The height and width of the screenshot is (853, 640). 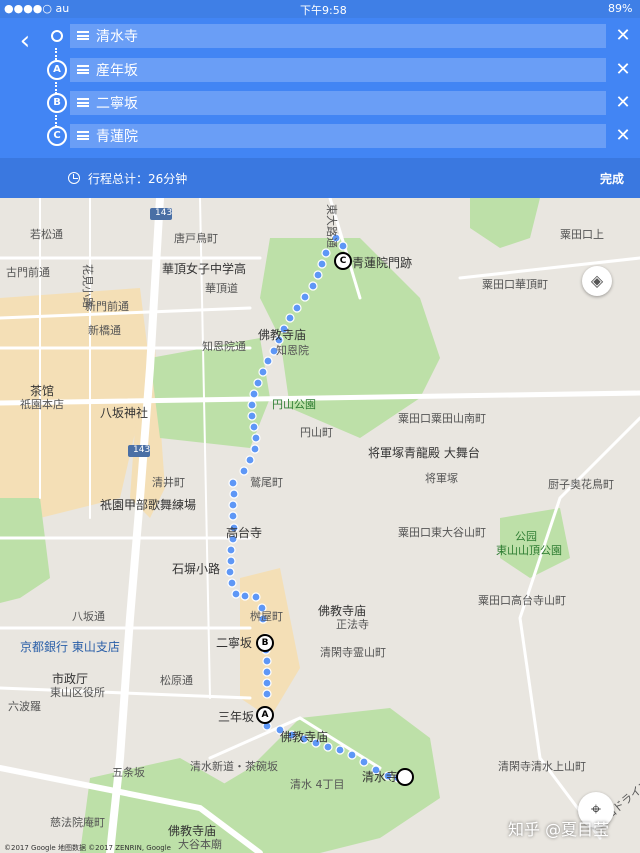 What do you see at coordinates (196, 569) in the screenshot?
I see `poi-label: 石塀小路` at bounding box center [196, 569].